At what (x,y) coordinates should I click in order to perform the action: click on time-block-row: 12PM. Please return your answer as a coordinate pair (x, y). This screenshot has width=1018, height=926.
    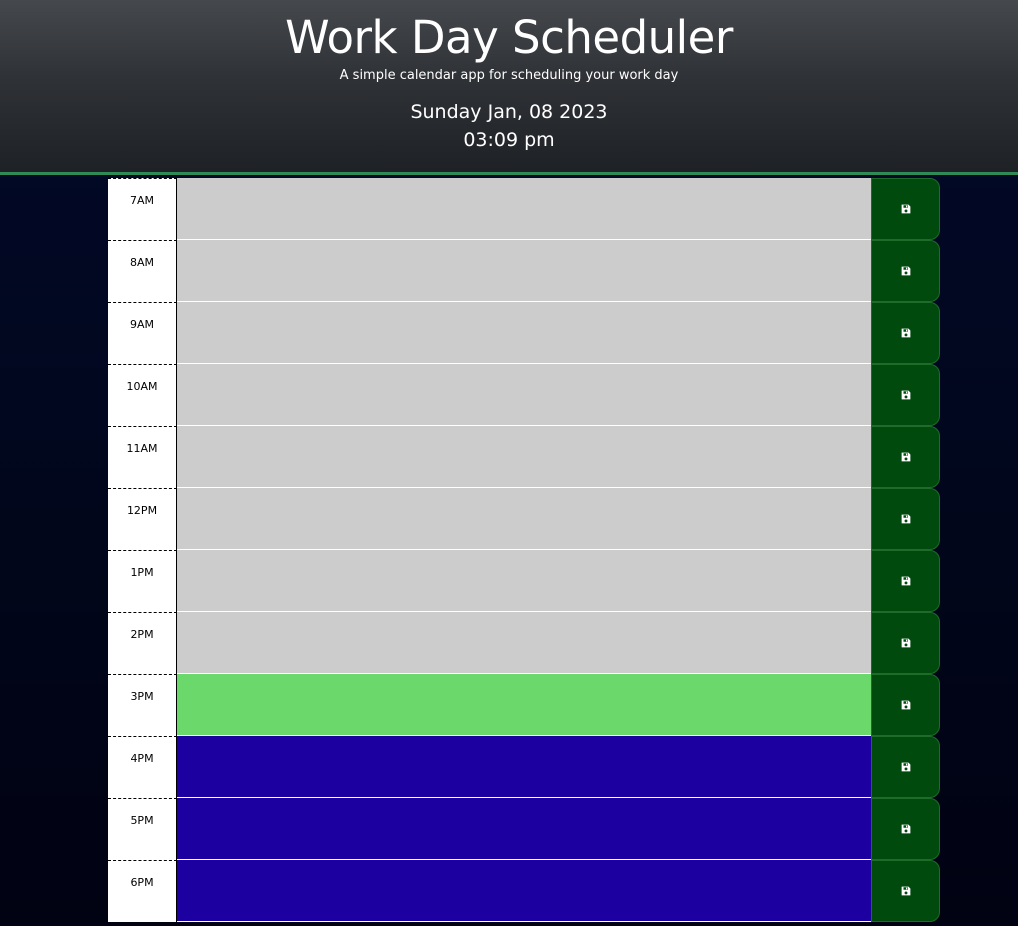
    Looking at the image, I should click on (524, 519).